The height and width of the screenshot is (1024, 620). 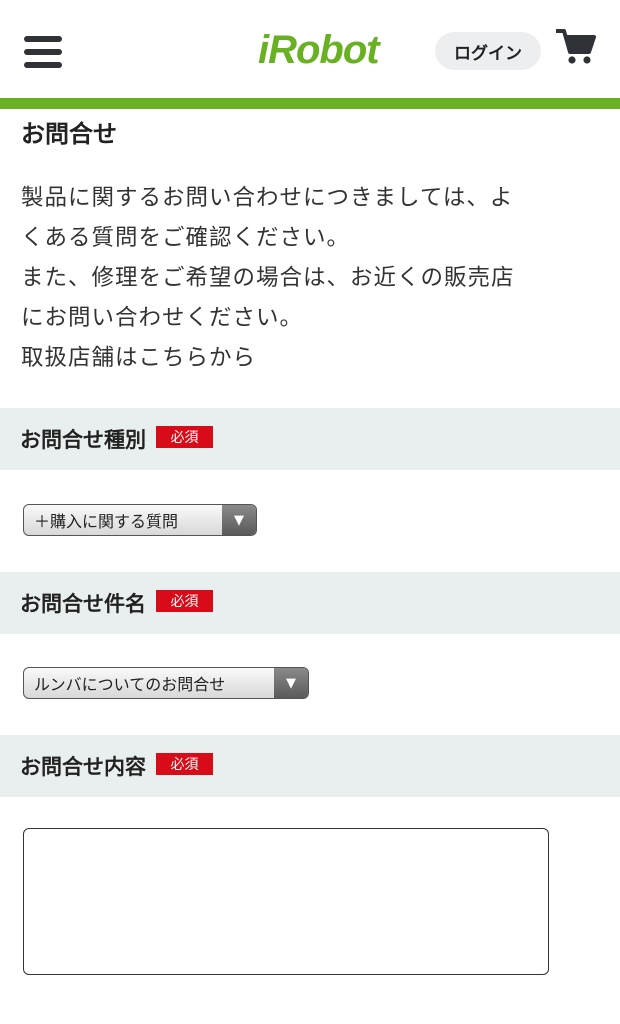 What do you see at coordinates (268, 278) in the screenshot?
I see `intro-line: また、修理をご希望の場合は、お近くの販売店` at bounding box center [268, 278].